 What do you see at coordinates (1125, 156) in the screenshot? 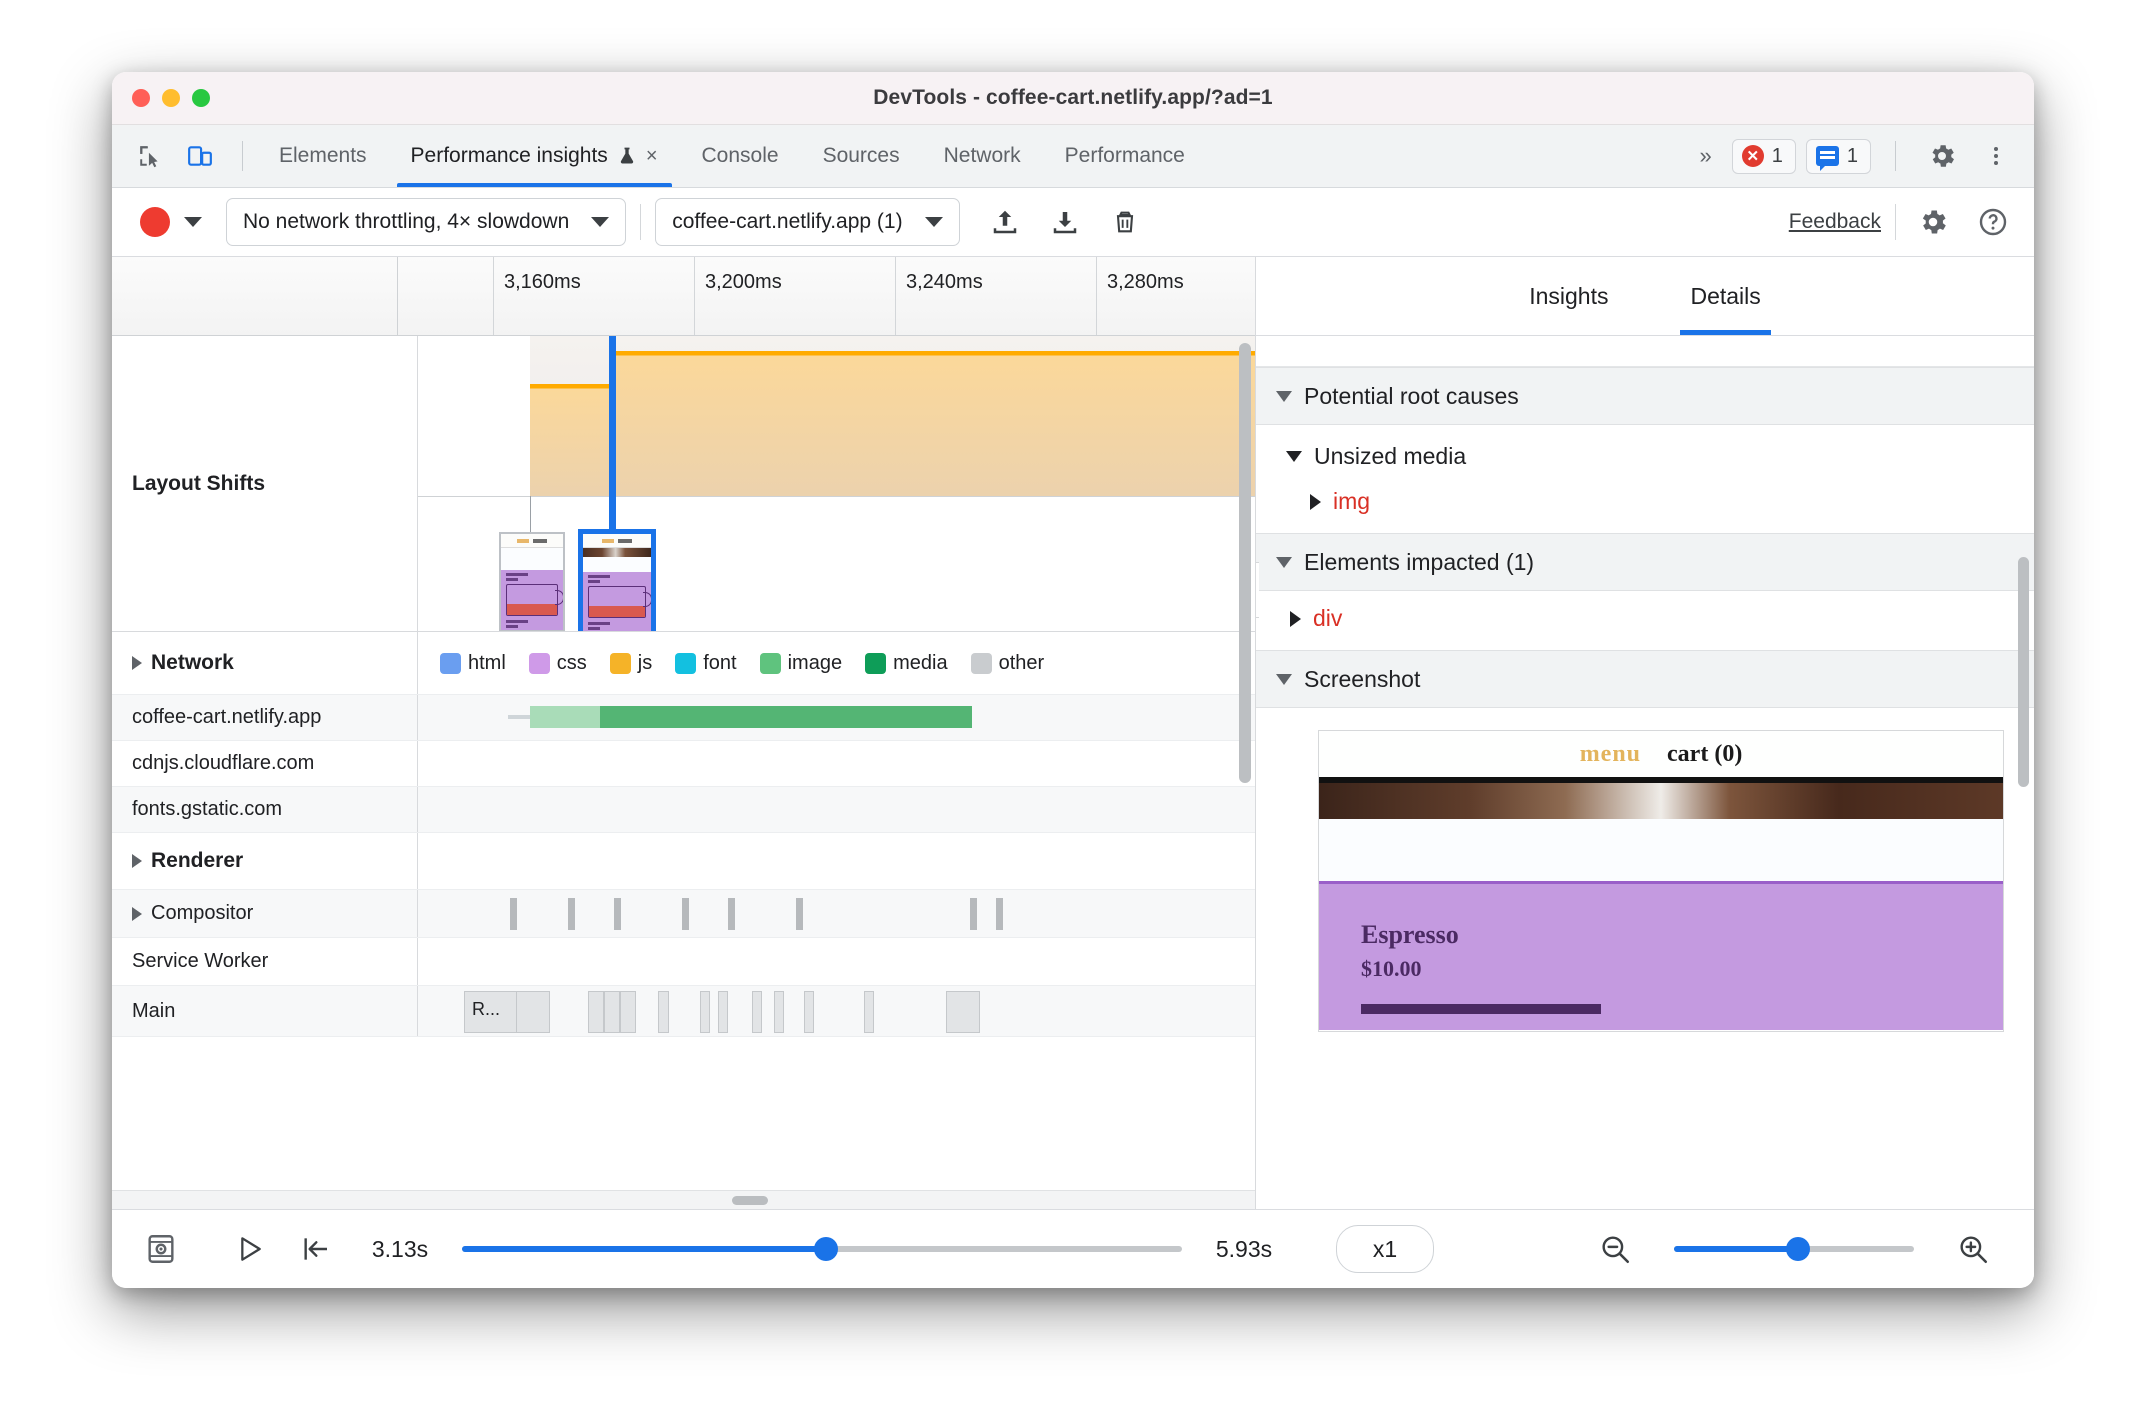
I see `tab-performance: Performance` at bounding box center [1125, 156].